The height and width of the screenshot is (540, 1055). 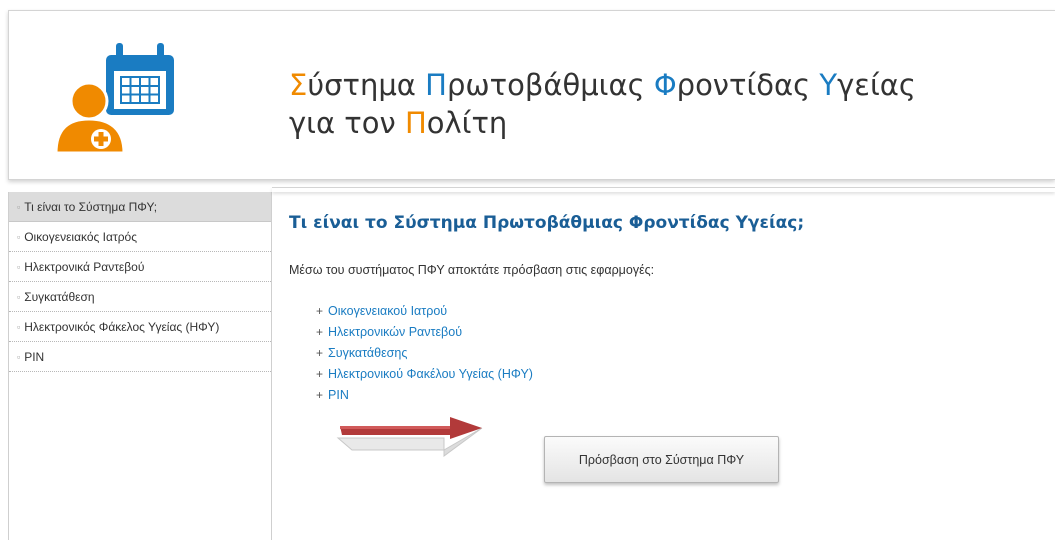 I want to click on title-letter-p2: Π, so click(x=415, y=123).